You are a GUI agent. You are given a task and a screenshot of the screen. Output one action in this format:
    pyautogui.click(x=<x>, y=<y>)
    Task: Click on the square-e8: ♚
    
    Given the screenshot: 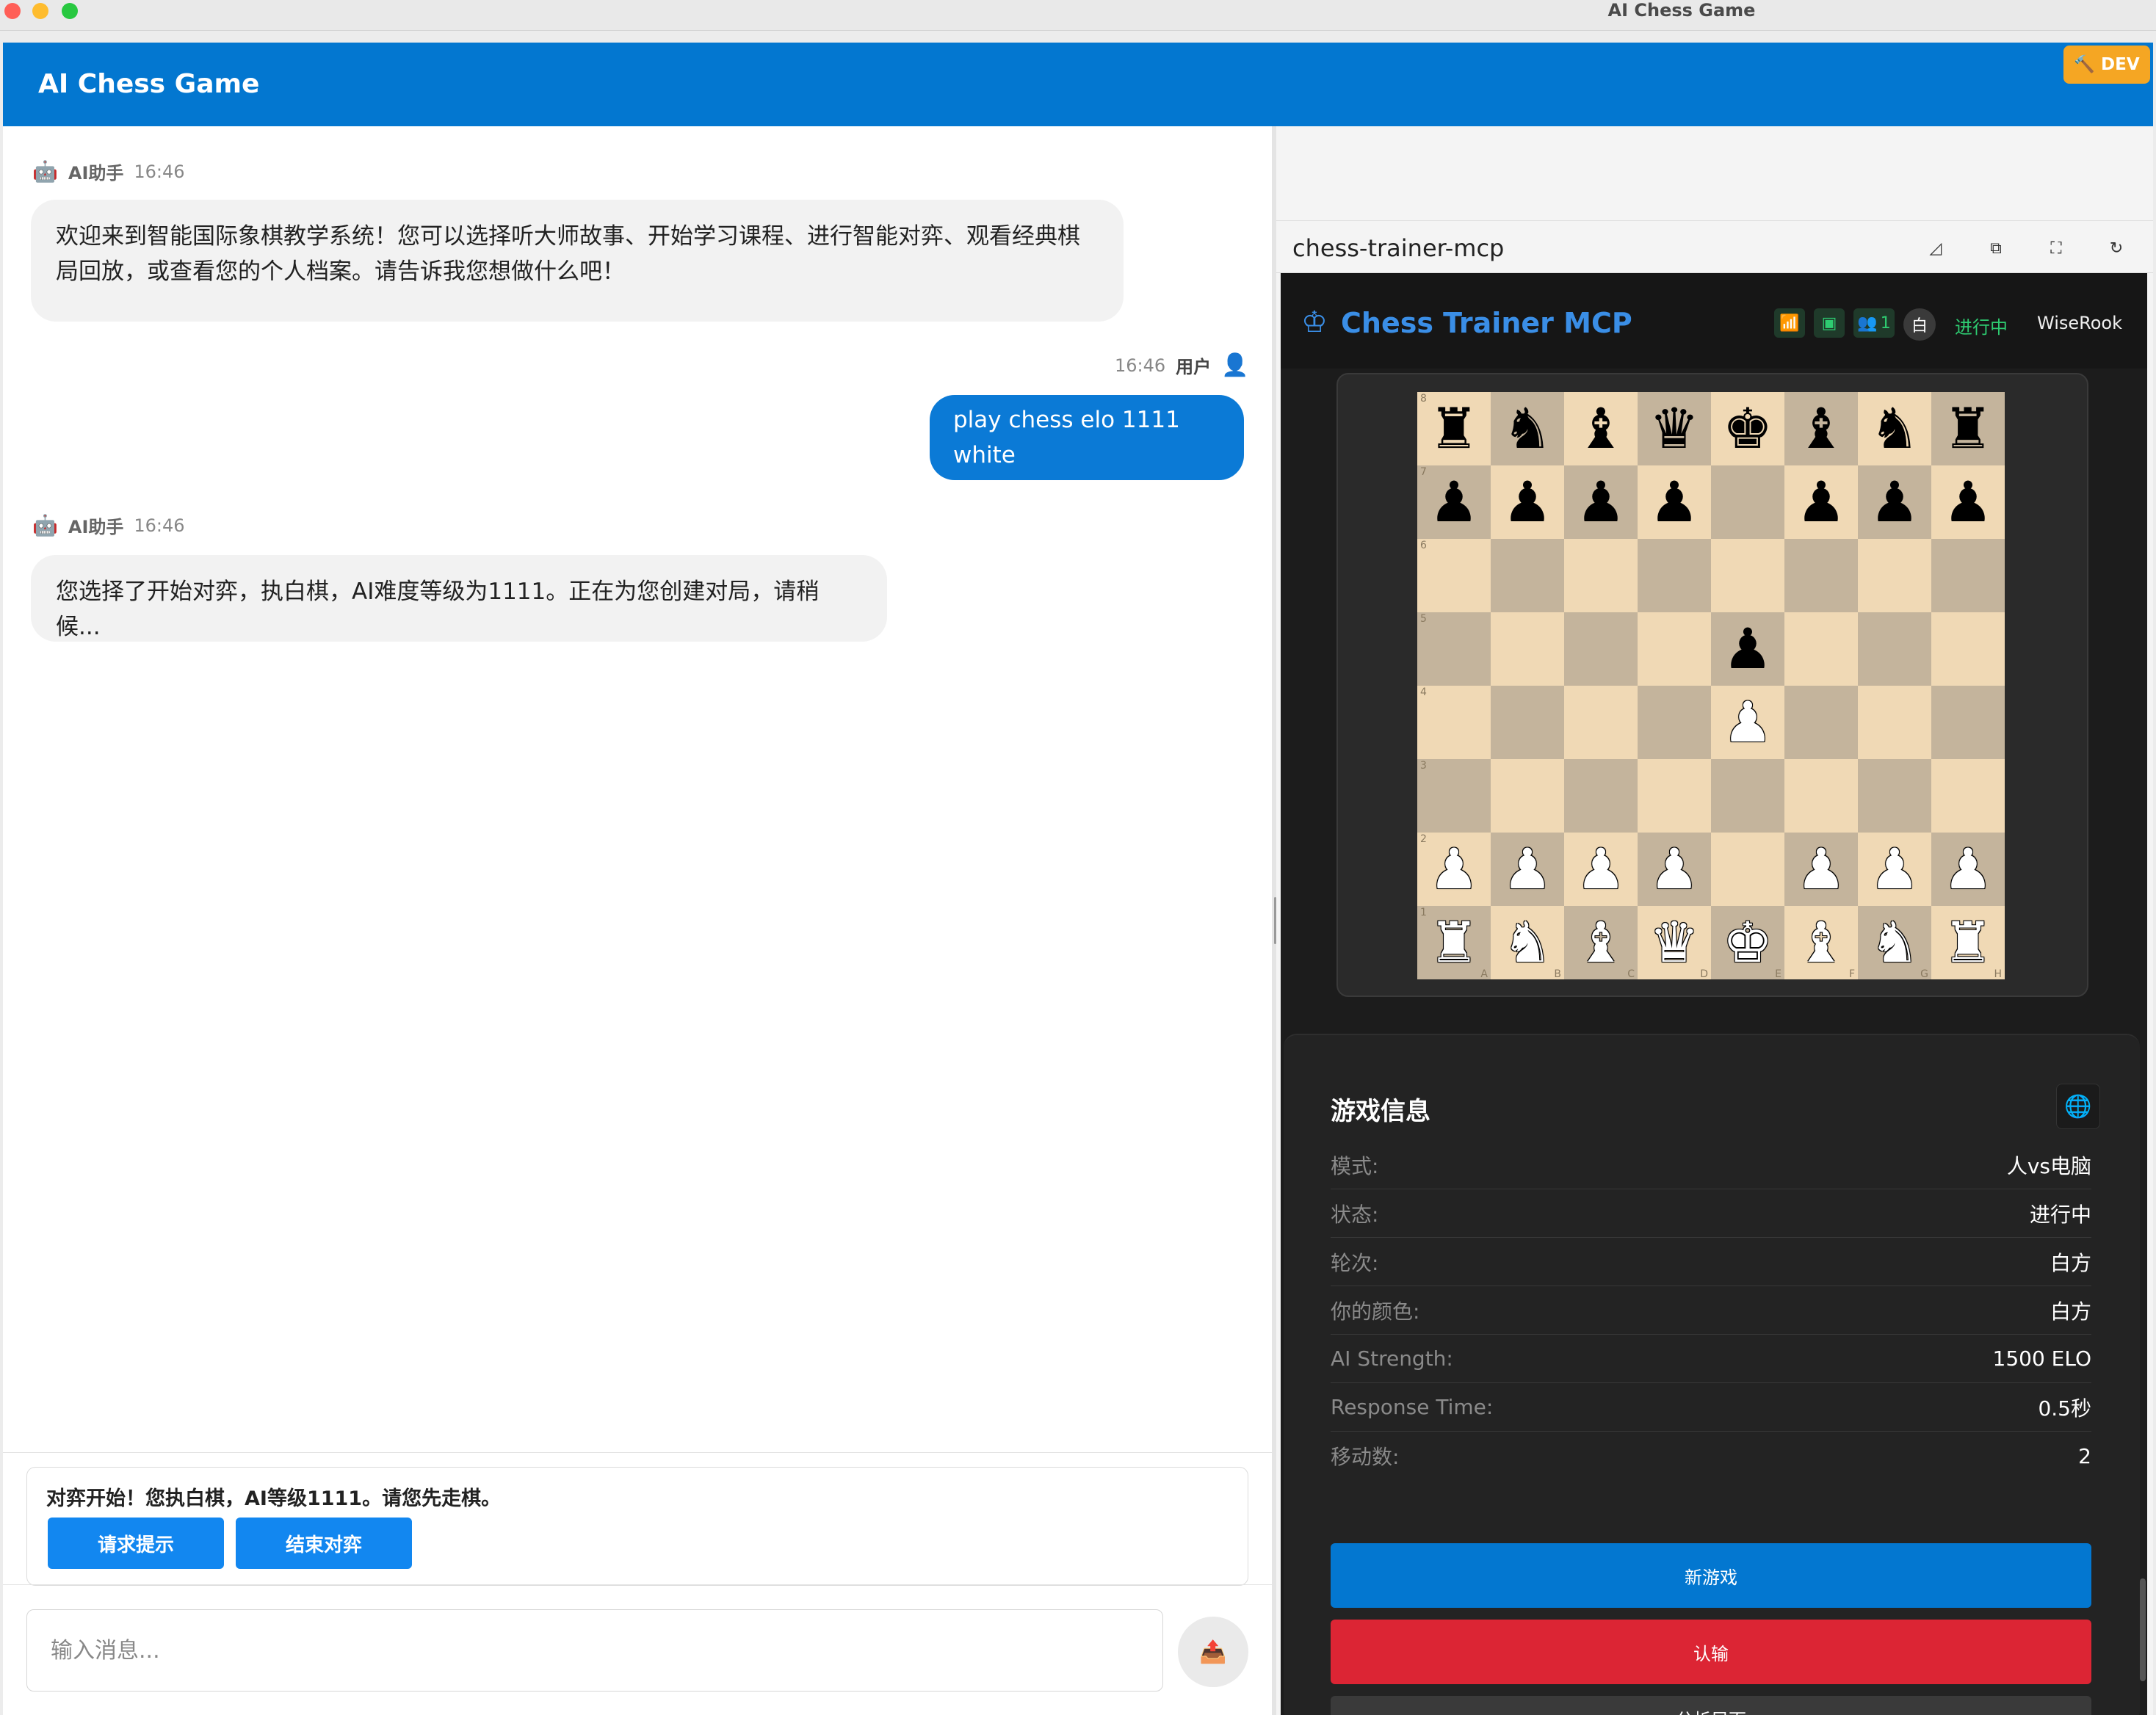 What is the action you would take?
    pyautogui.click(x=1748, y=428)
    